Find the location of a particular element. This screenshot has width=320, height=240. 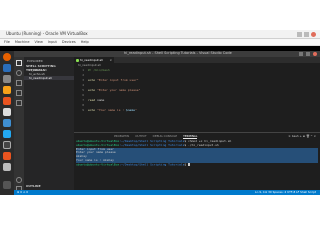

editor-tabs: hi_readinput.sh × is located at coordinates (197, 60).